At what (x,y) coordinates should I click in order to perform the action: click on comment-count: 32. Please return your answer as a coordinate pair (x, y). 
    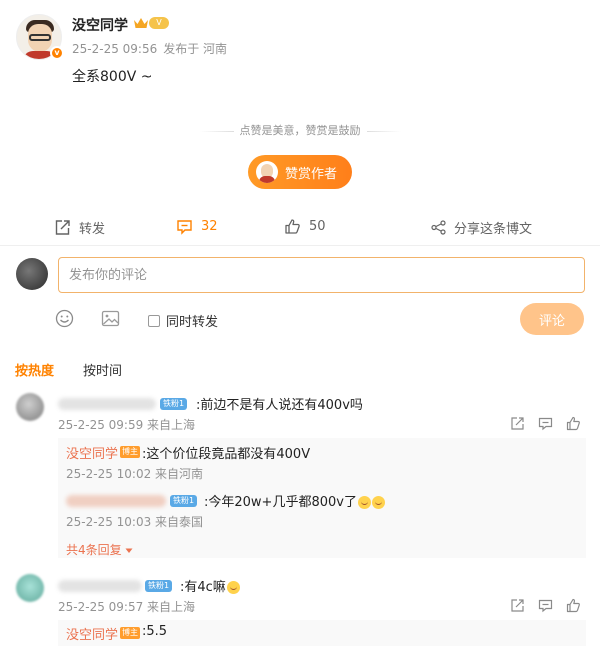
    Looking at the image, I should click on (209, 226).